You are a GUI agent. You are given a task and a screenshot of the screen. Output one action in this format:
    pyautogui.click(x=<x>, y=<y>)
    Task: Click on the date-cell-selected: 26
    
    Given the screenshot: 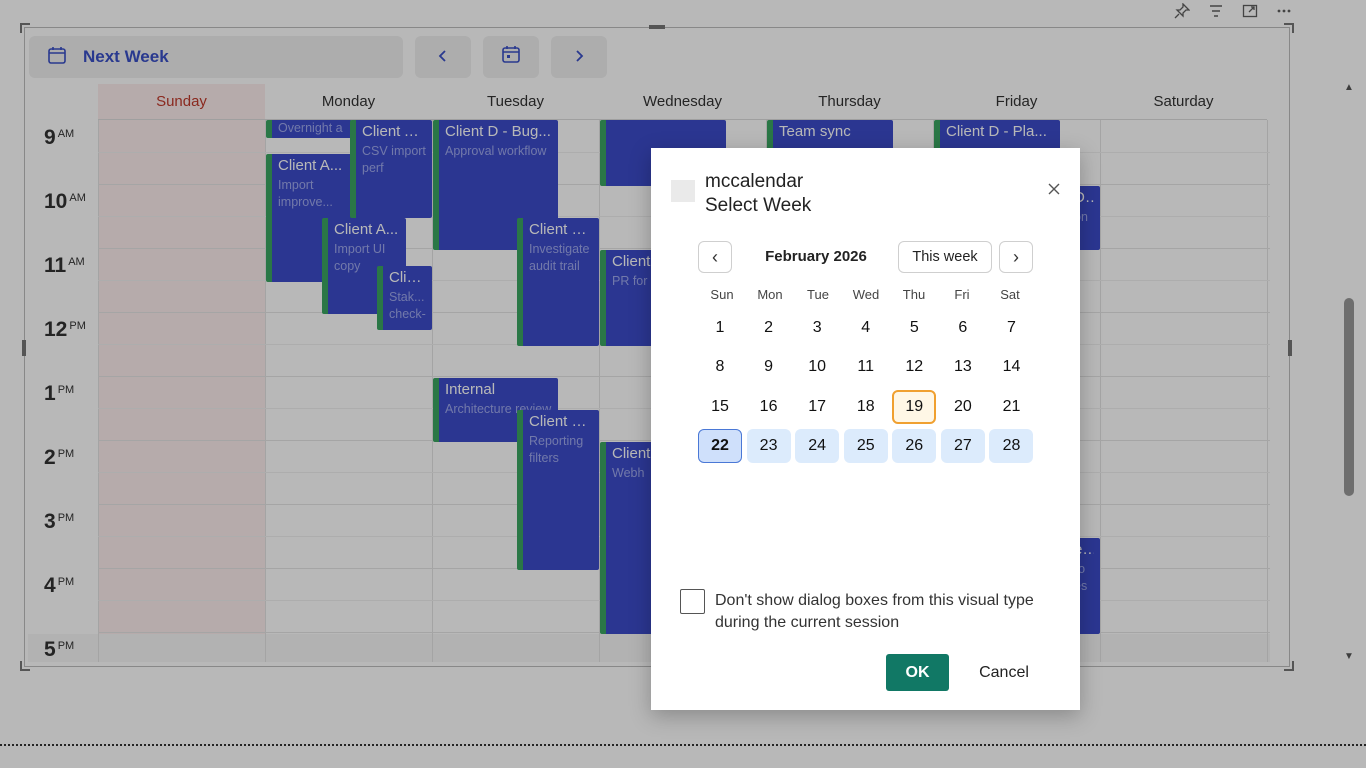 What is the action you would take?
    pyautogui.click(x=914, y=446)
    